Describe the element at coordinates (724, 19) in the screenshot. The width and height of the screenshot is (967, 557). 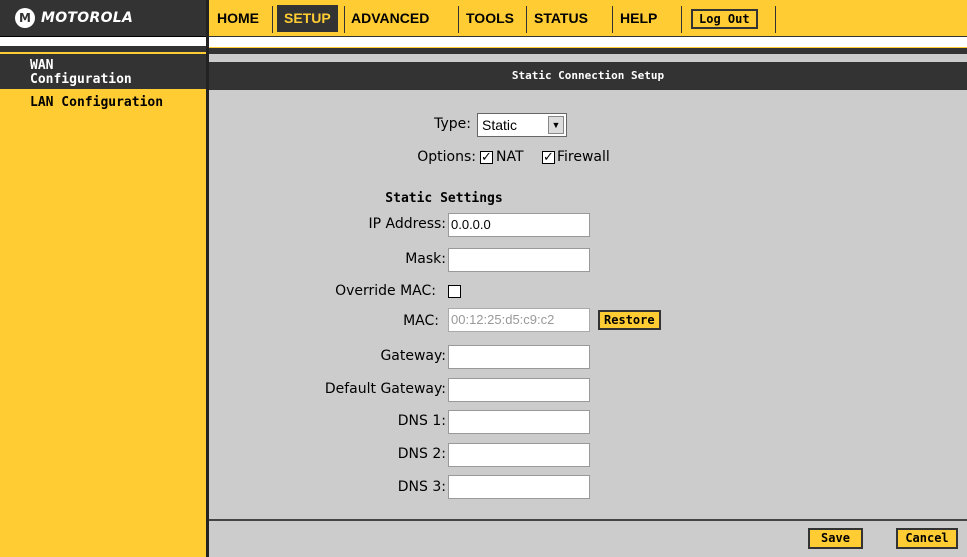
I see `logout-button: Log Out` at that location.